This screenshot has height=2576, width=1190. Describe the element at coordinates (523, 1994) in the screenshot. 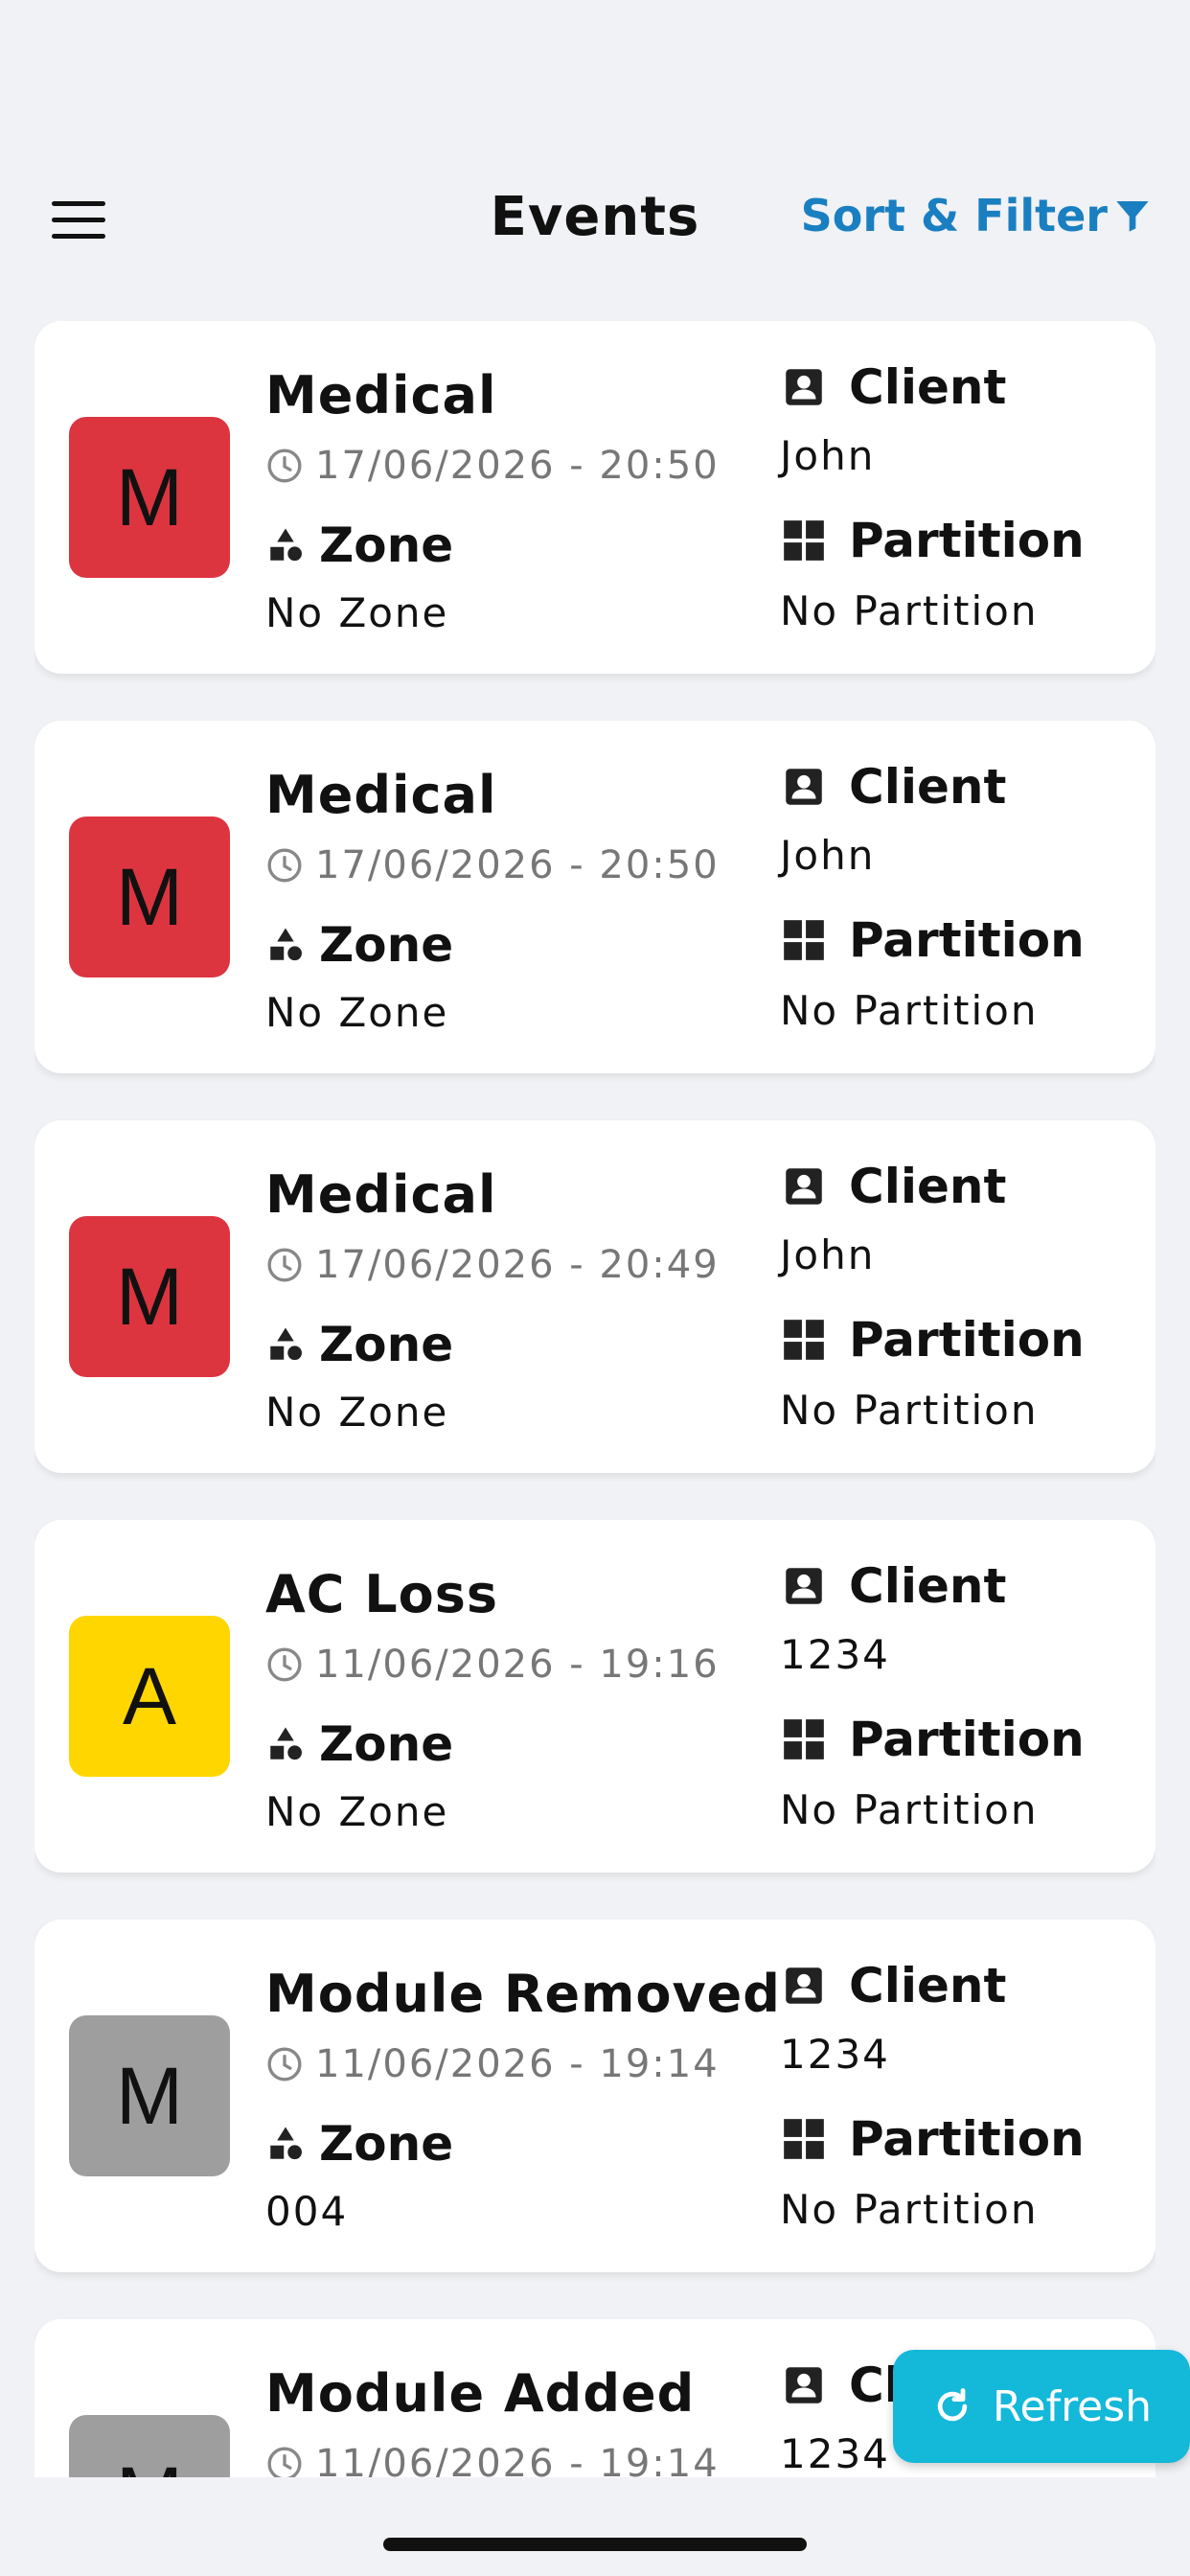

I see `event-title: Module Removed` at that location.